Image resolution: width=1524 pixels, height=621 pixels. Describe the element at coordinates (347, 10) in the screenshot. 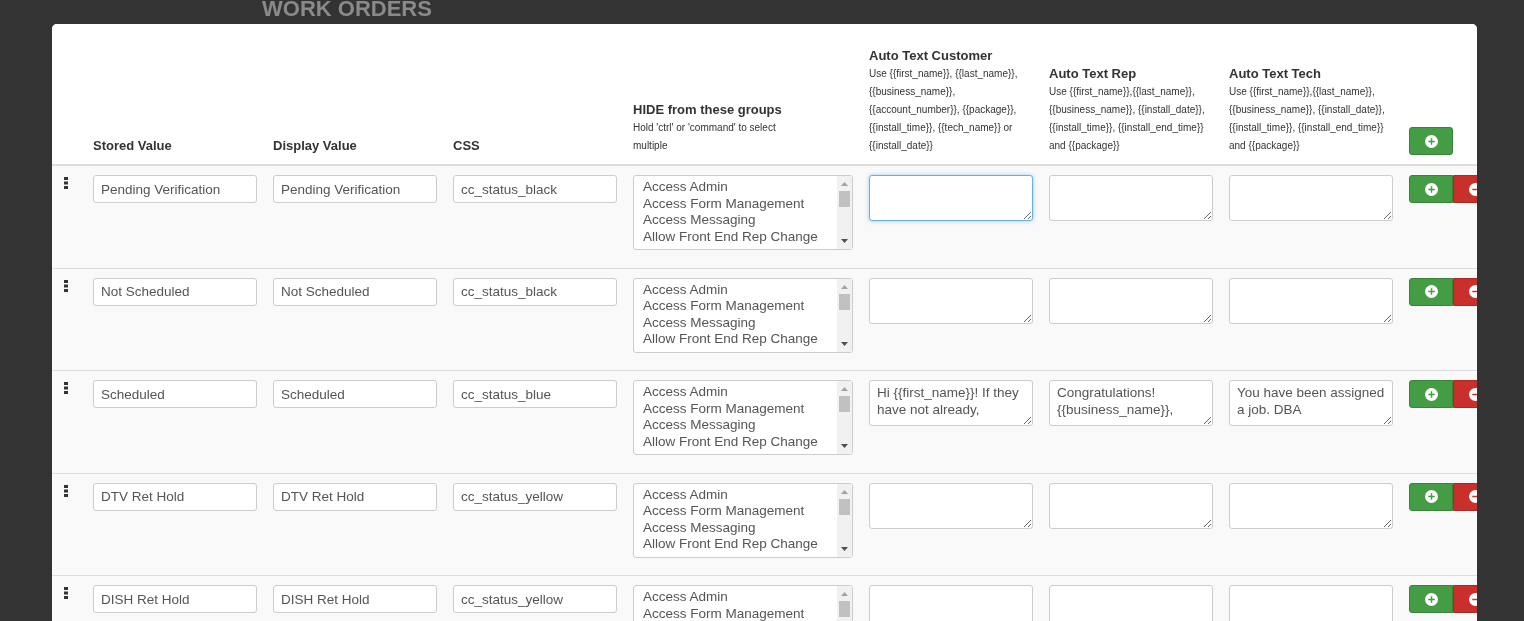

I see `page-title: WORK ORDERS` at that location.